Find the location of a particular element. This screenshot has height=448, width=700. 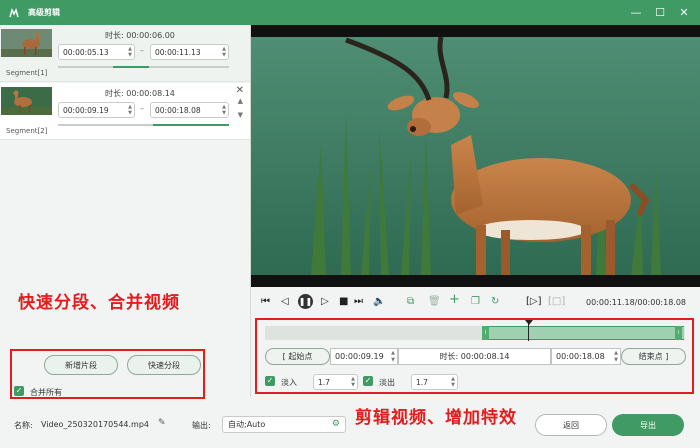

annotation-right: 剪辑视频、增加特效 is located at coordinates (436, 418).